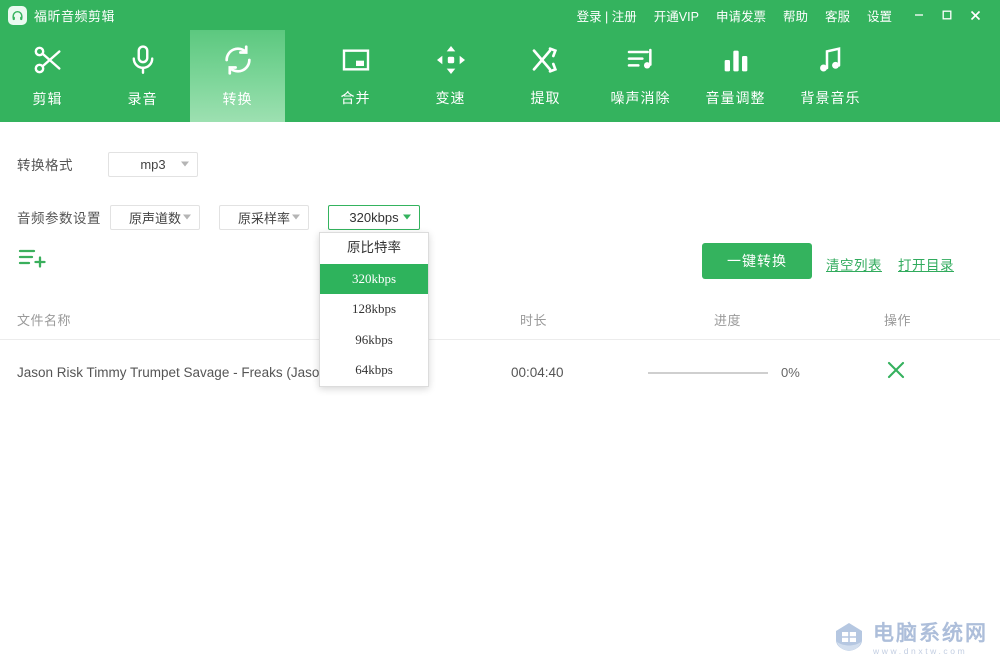 The height and width of the screenshot is (667, 1000). I want to click on music-note-icon, so click(831, 62).